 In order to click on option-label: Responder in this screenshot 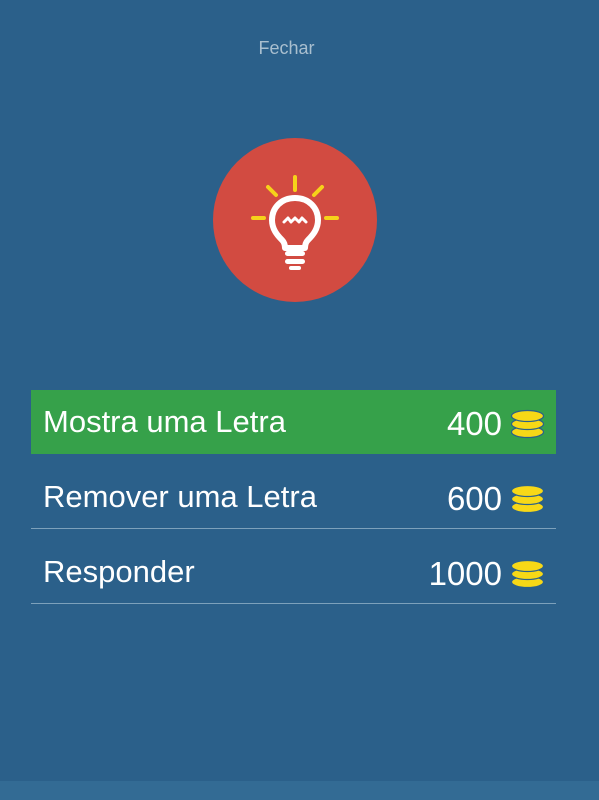, I will do `click(119, 571)`.